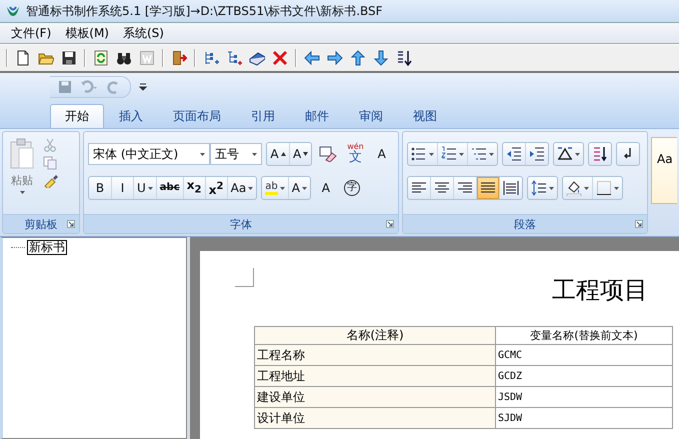  I want to click on tree-item: 新标书, so click(47, 247).